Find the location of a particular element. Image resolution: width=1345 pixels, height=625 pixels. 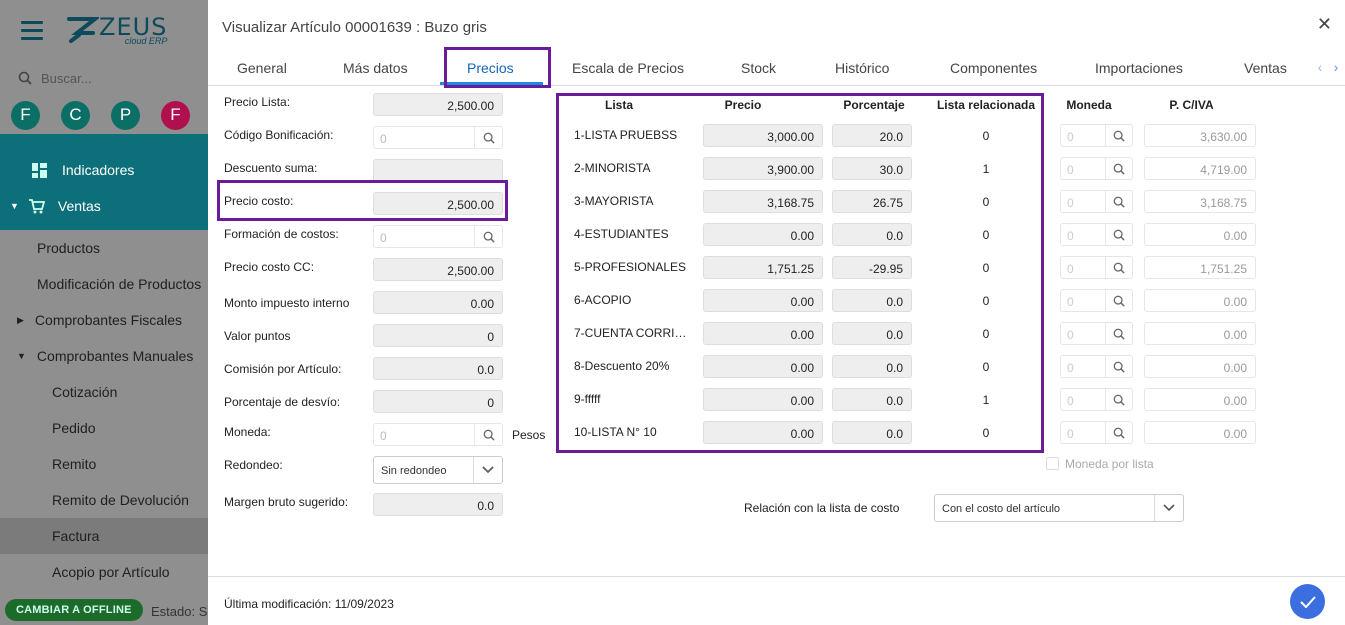

moneda-name: Pesos is located at coordinates (529, 435).